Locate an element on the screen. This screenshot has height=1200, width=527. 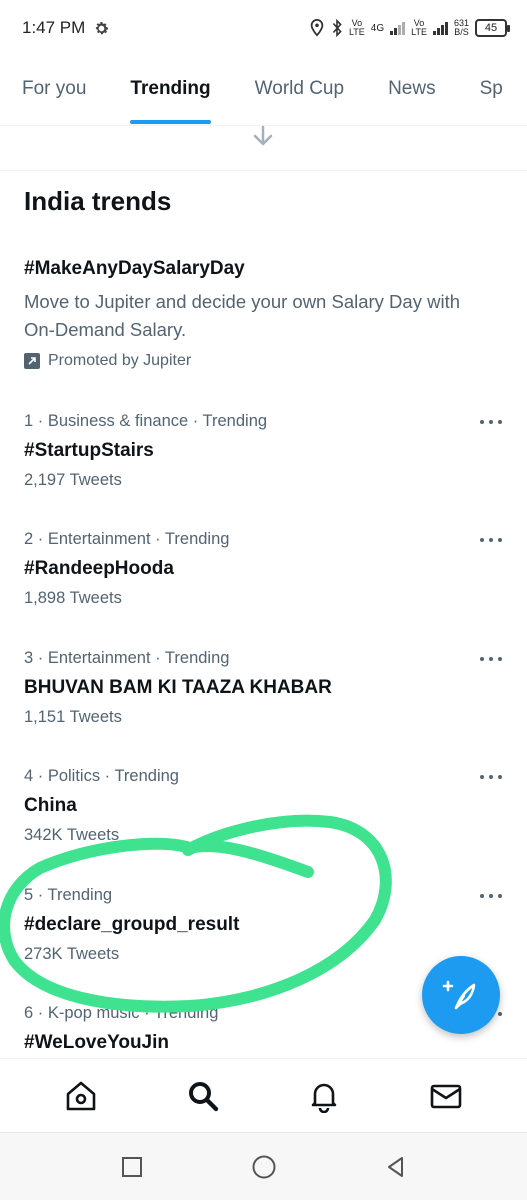
tab-world-cup: World Cup is located at coordinates (299, 92).